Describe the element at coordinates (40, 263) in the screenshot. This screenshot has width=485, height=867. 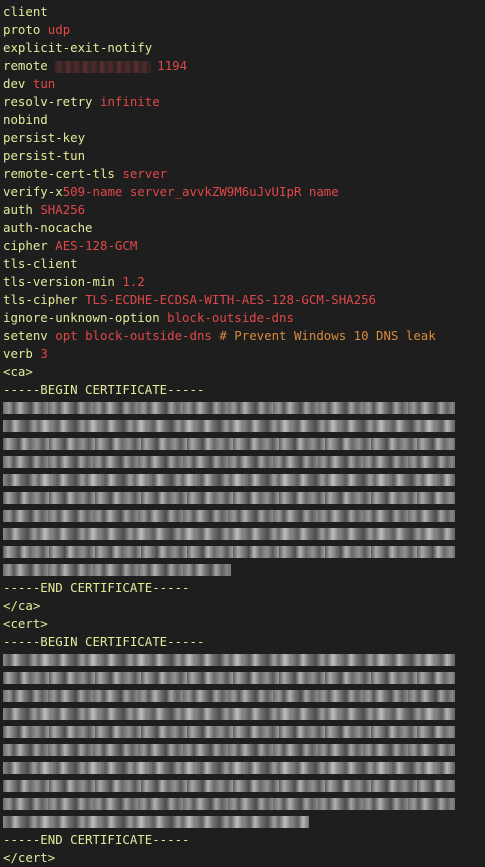
I see `config-key: tls-client` at that location.